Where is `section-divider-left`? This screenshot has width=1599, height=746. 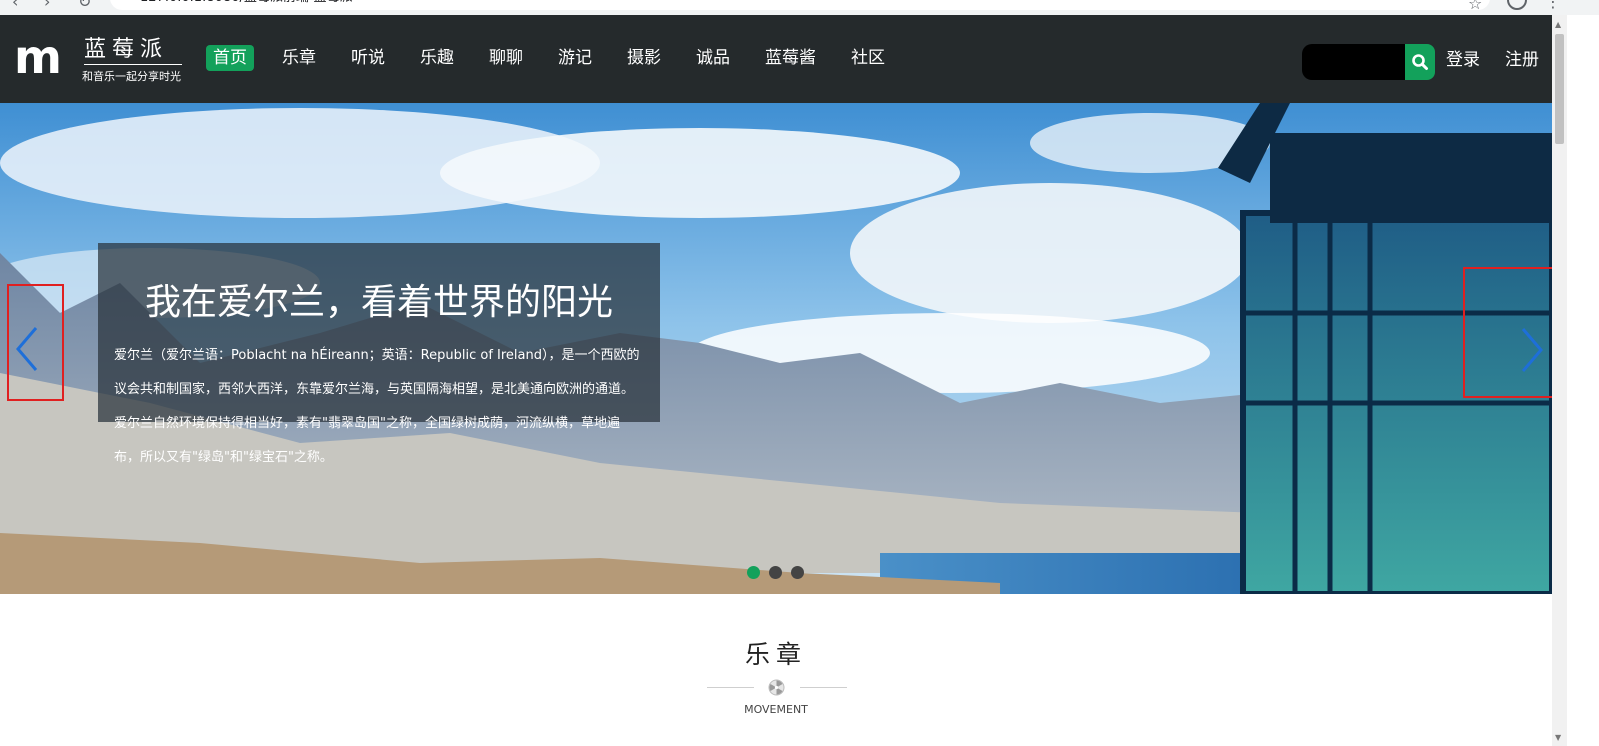 section-divider-left is located at coordinates (730, 687).